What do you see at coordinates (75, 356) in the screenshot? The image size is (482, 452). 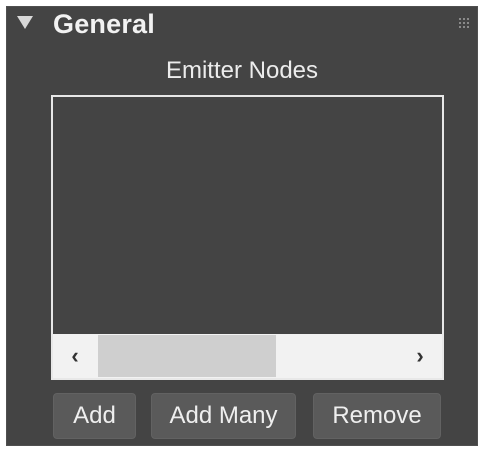 I see `scroll-left-icon: ‹` at bounding box center [75, 356].